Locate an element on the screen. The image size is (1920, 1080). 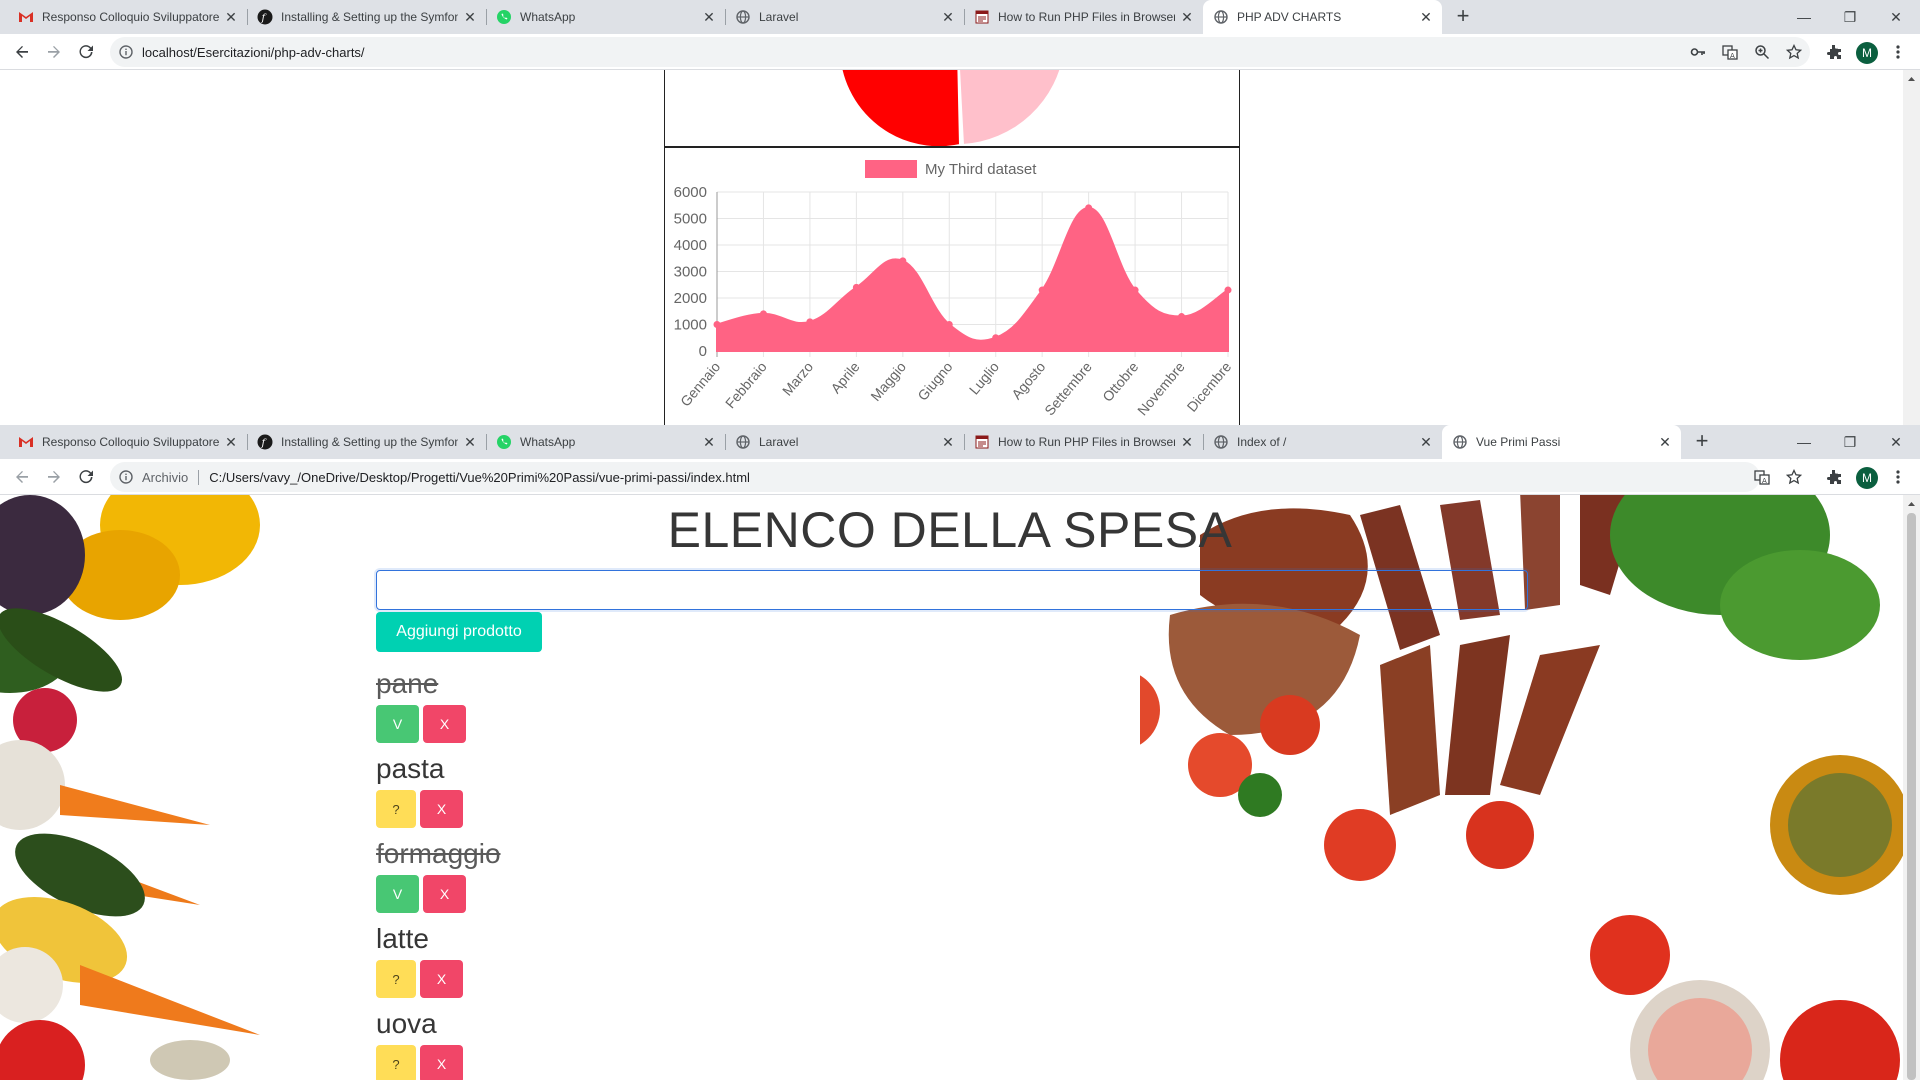
symfony-icon: f is located at coordinates (265, 17).